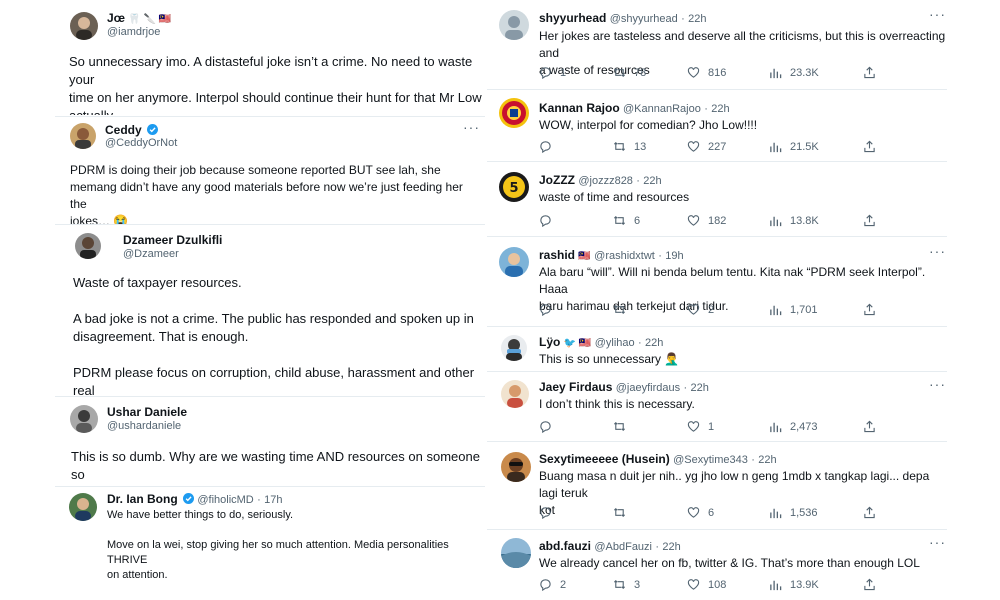  I want to click on views-button: 1,701, so click(793, 309).